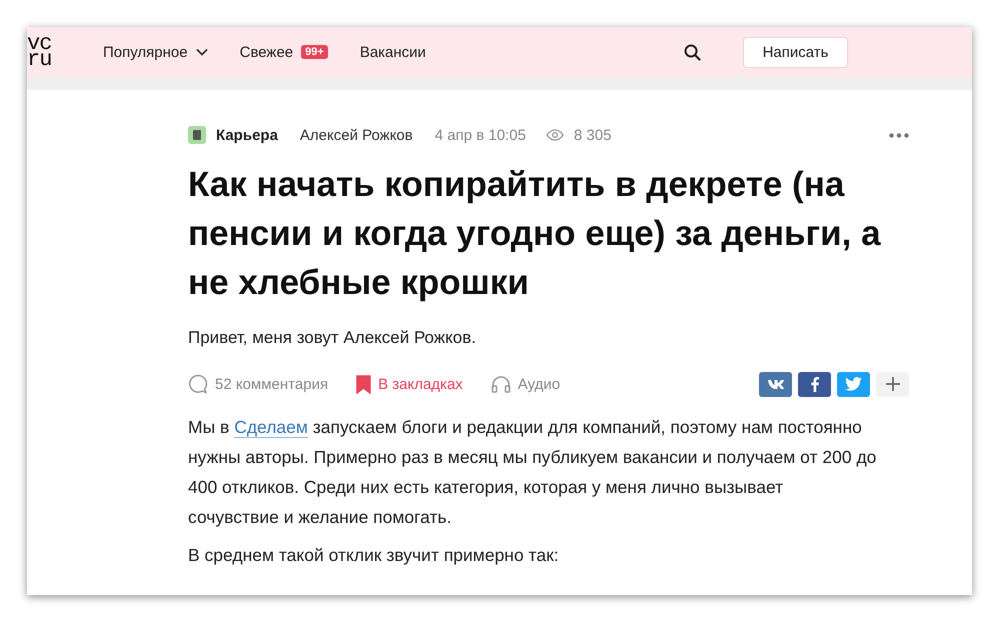 The image size is (1000, 623). Describe the element at coordinates (271, 427) in the screenshot. I see `company-link: Сделаем` at that location.